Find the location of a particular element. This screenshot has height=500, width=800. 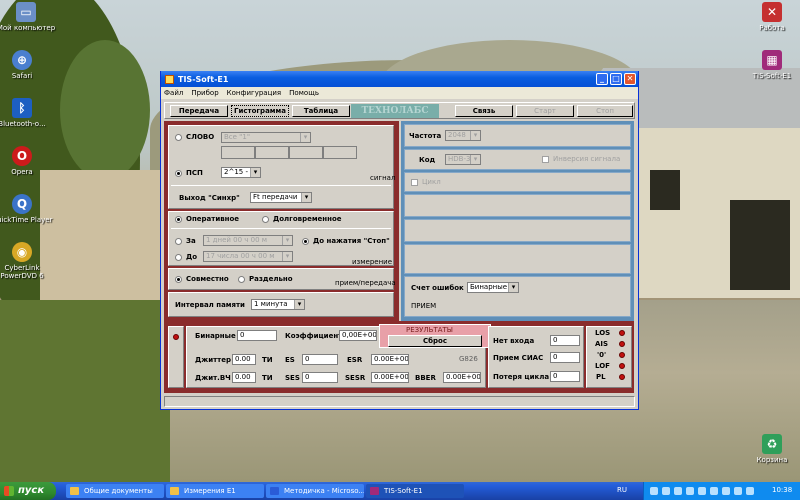

desktop-icon-label: QuickTime Player is located at coordinates (26, 220).